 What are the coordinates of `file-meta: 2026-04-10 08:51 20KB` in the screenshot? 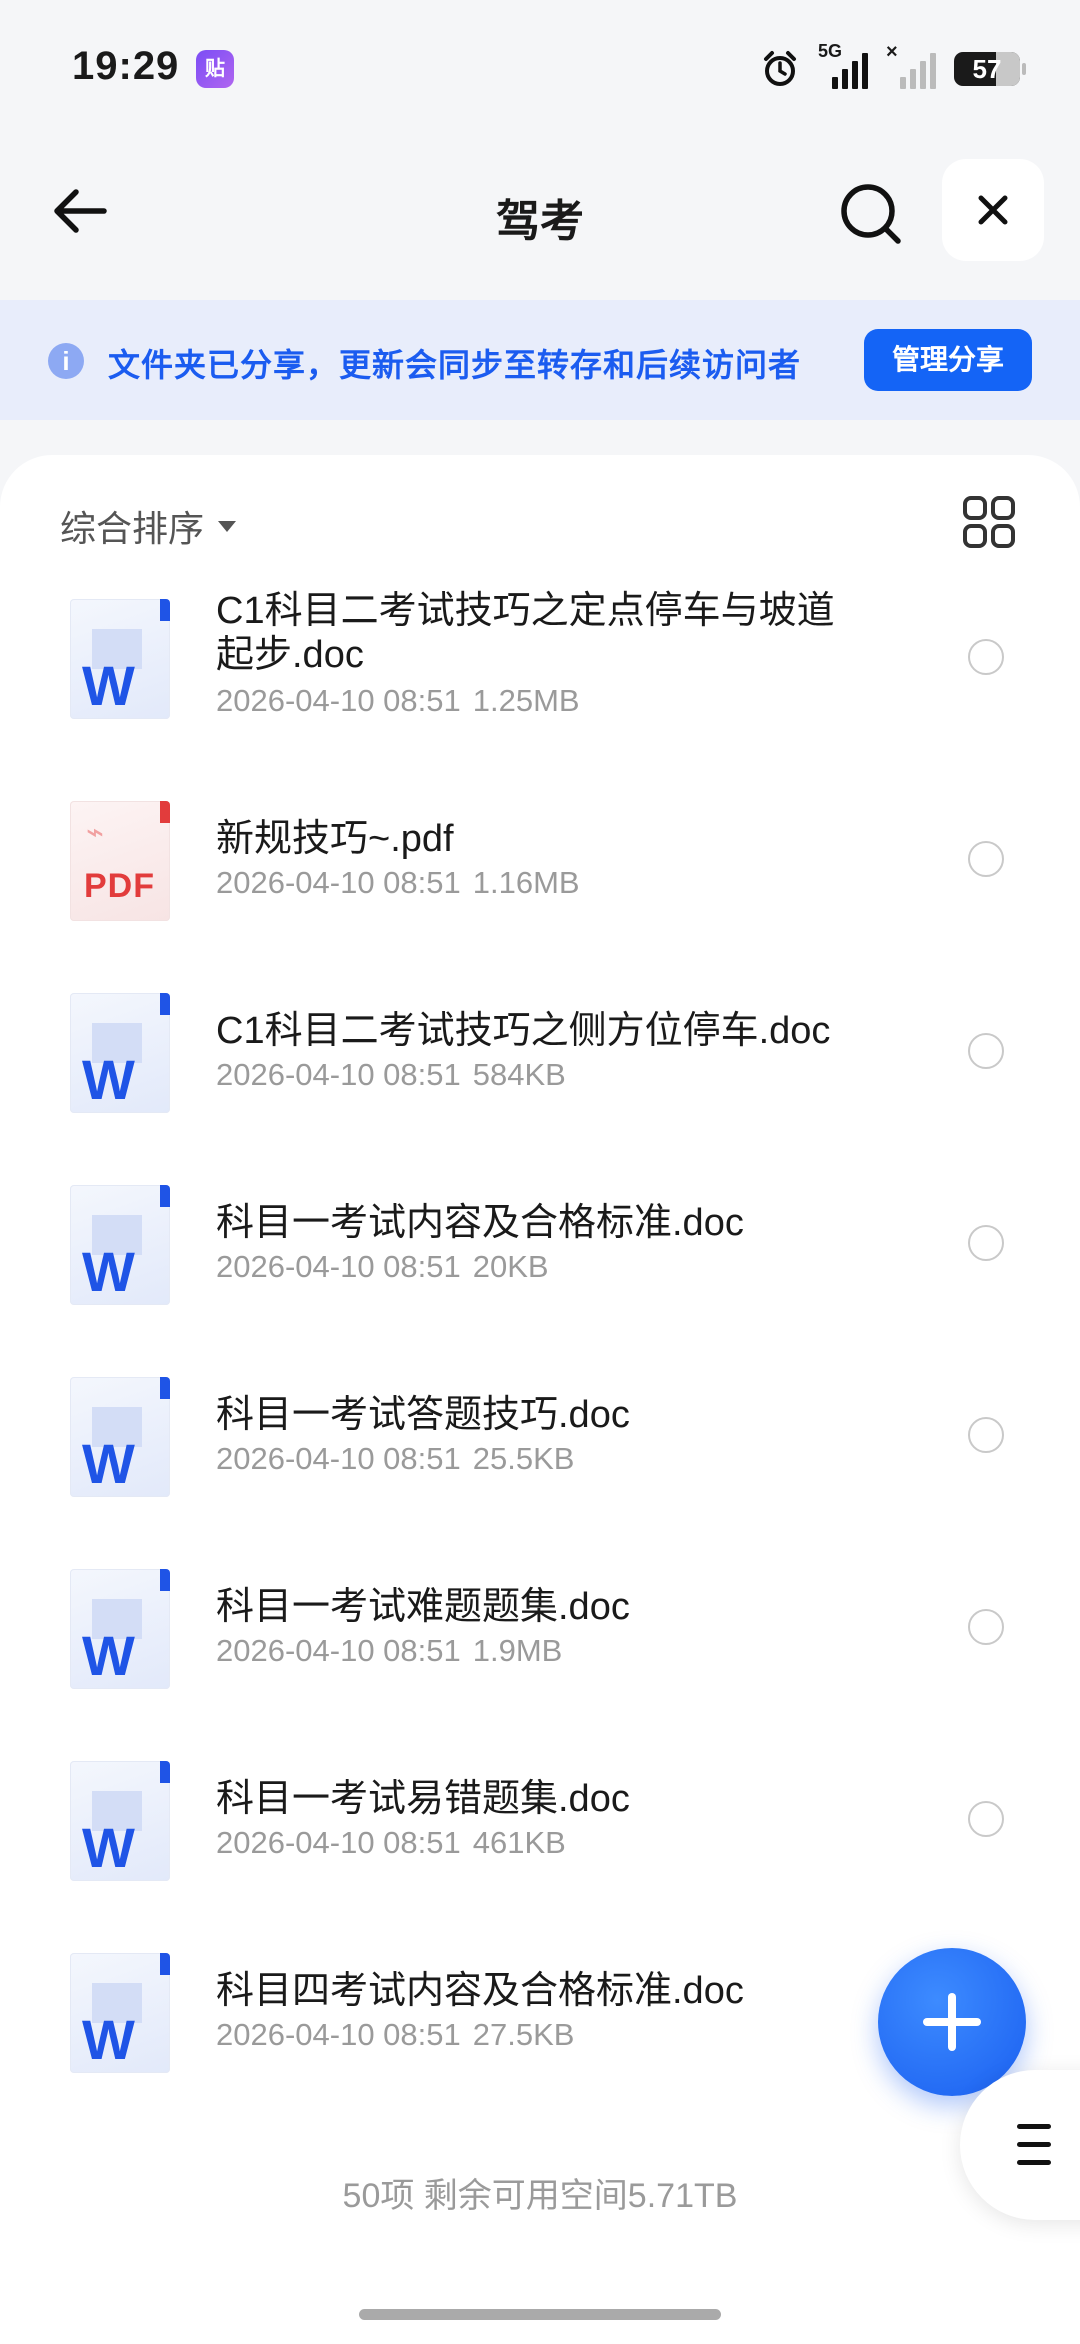 It's located at (382, 1267).